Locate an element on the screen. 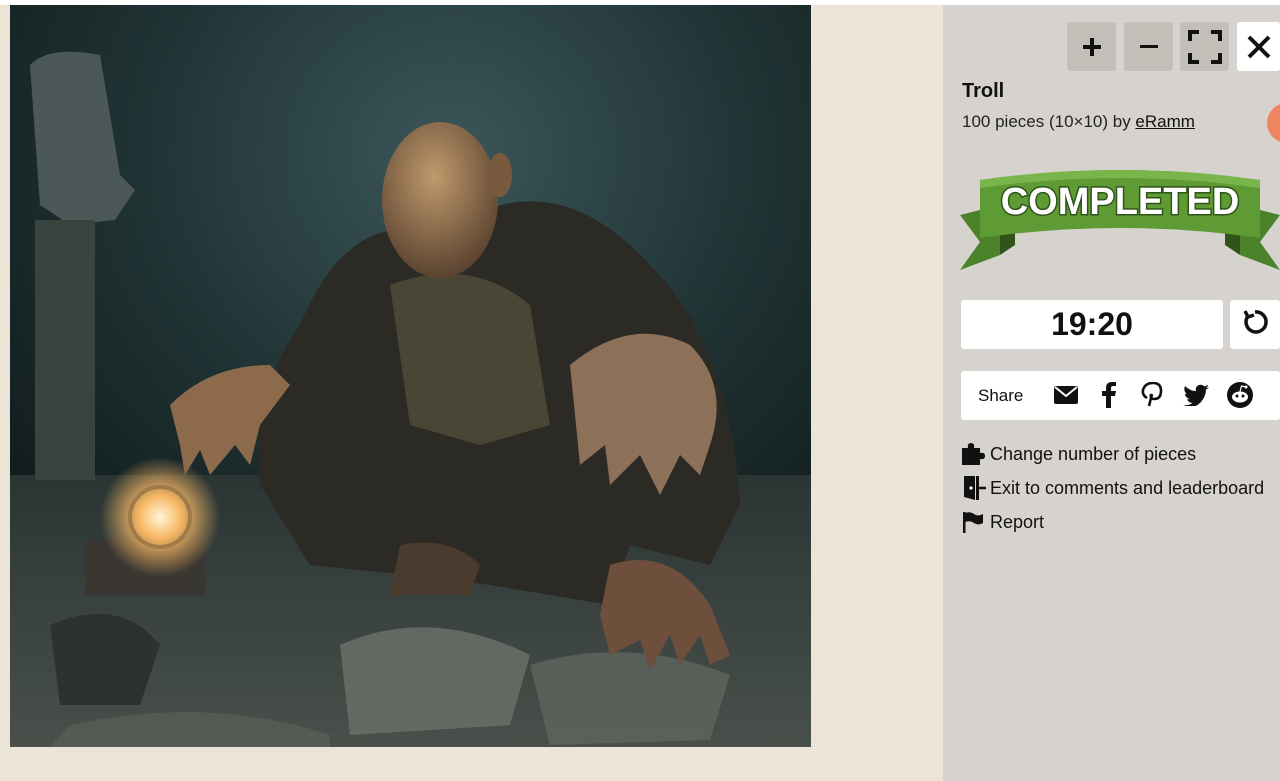 This screenshot has width=1280, height=781. puzzle-meta: 100 pieces (10×10) by eRamm is located at coordinates (1078, 122).